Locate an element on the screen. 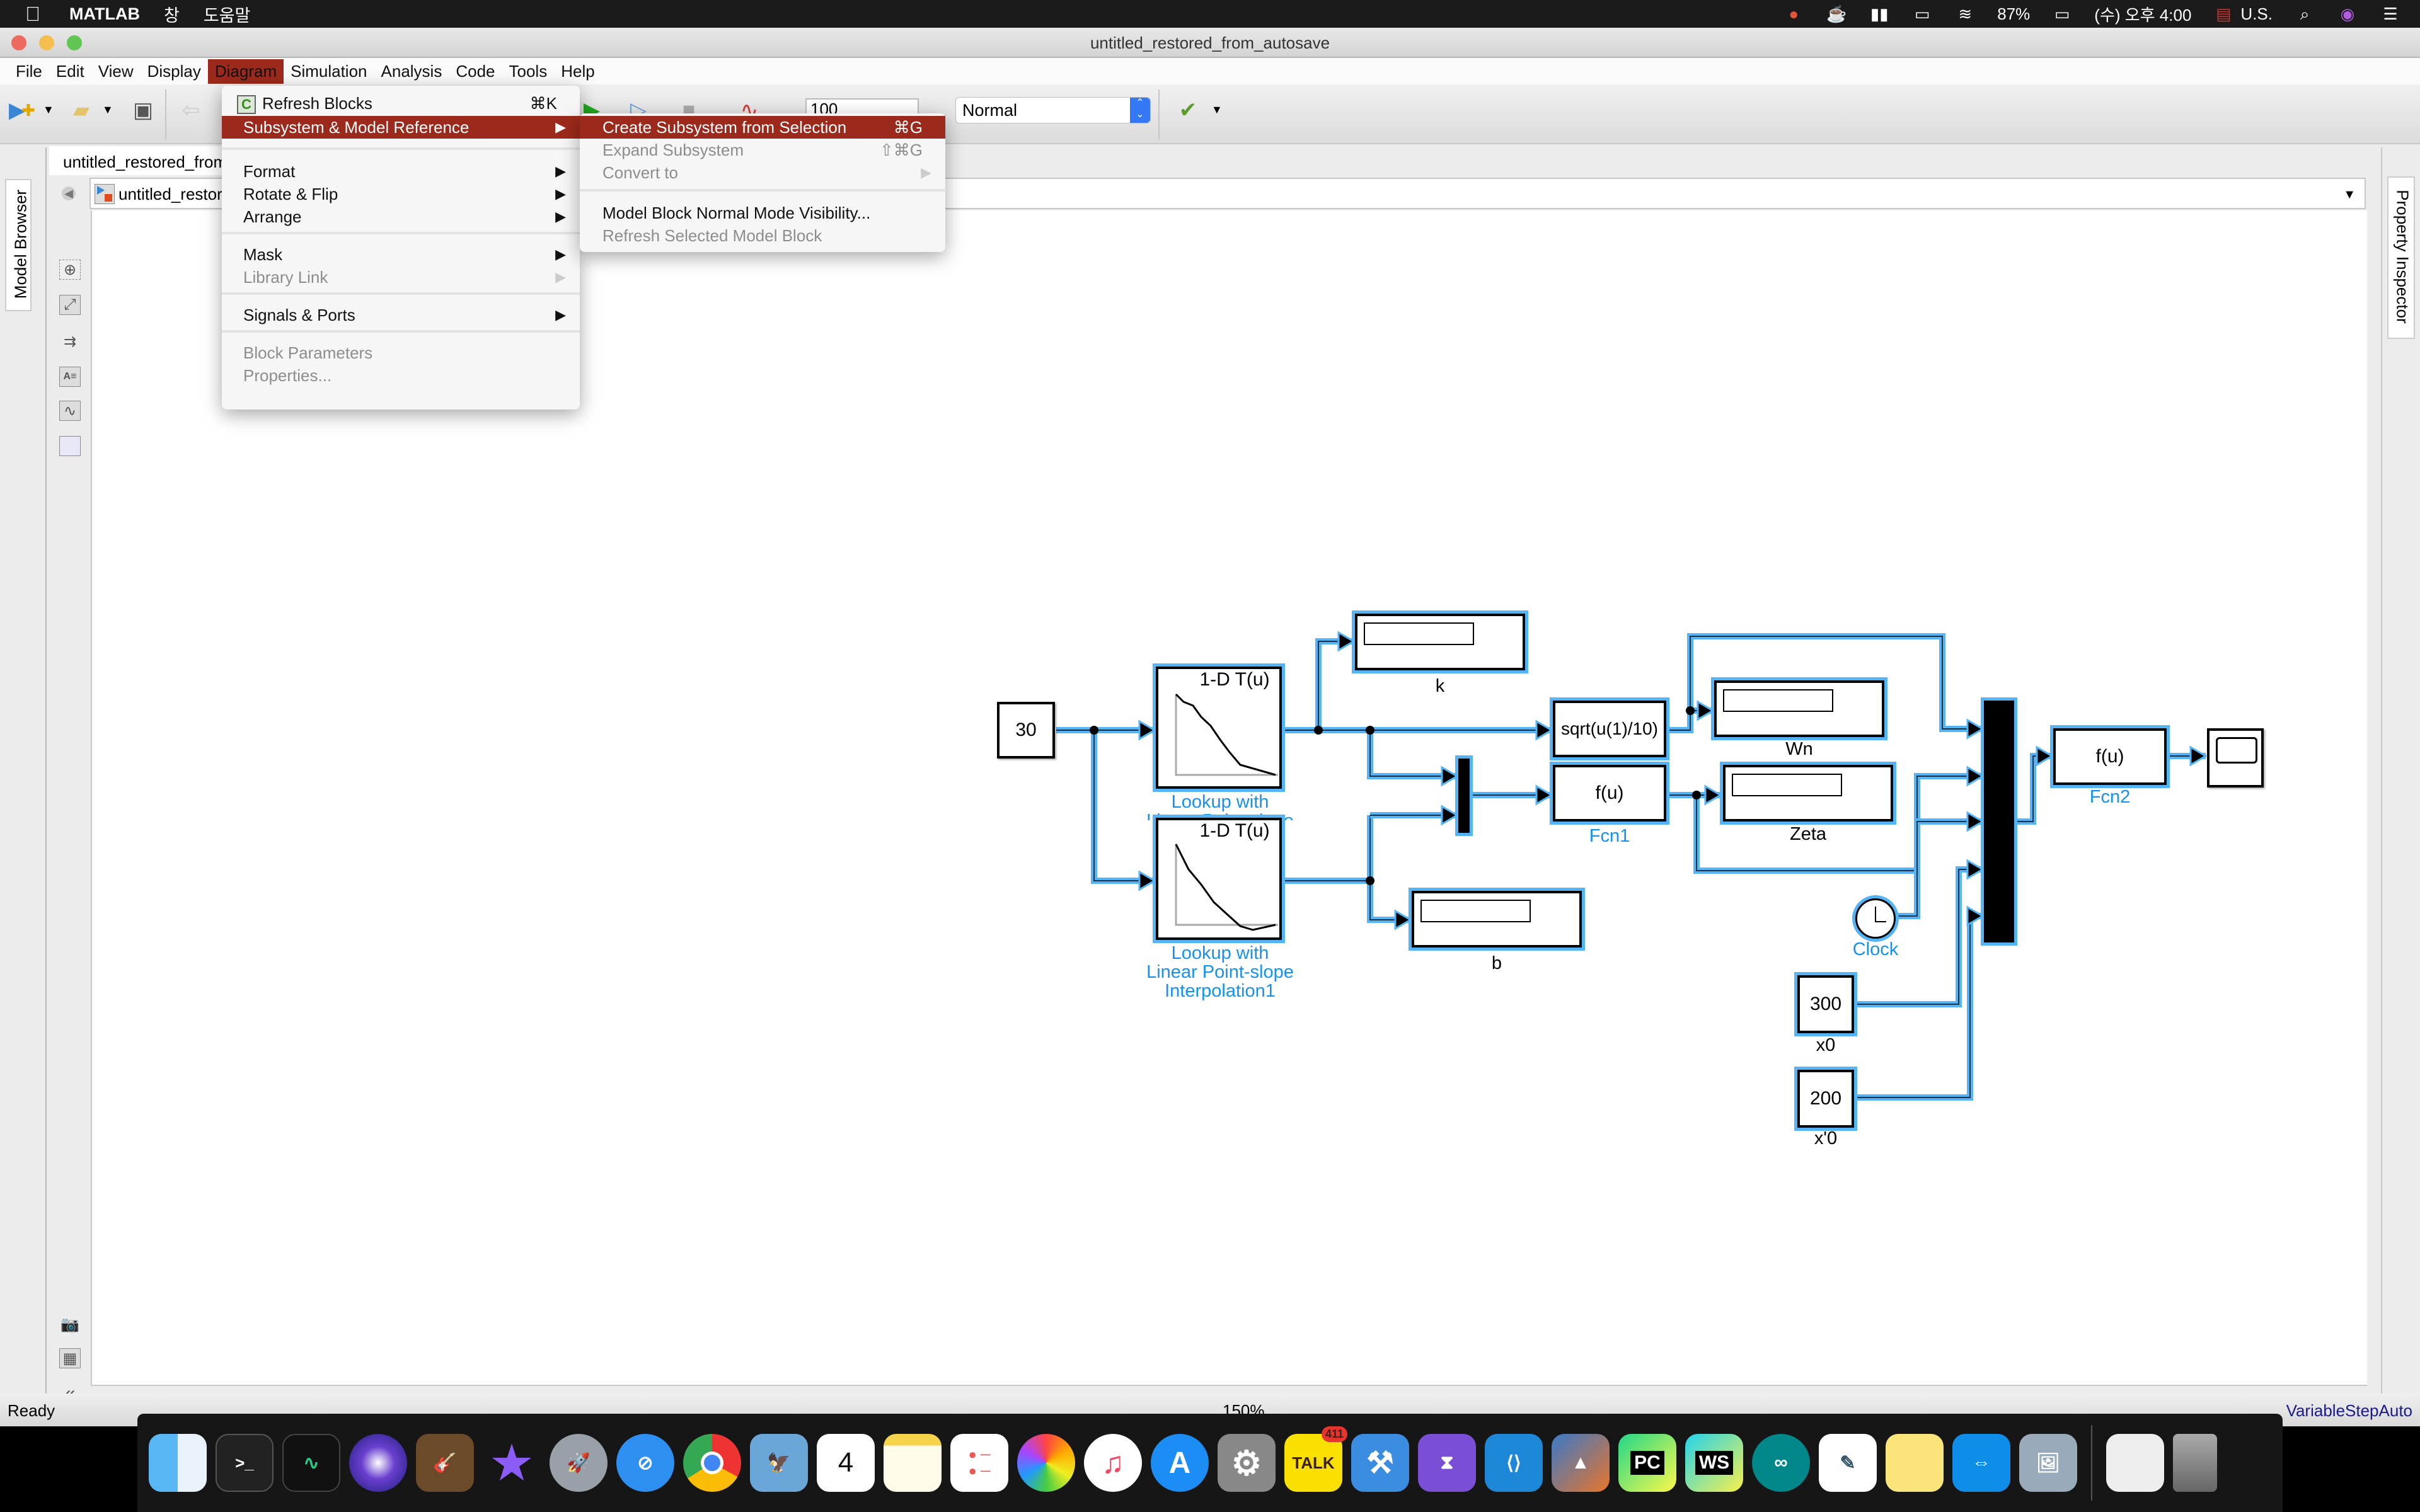 The image size is (2420, 1512). menu-tools: Tools is located at coordinates (528, 71).